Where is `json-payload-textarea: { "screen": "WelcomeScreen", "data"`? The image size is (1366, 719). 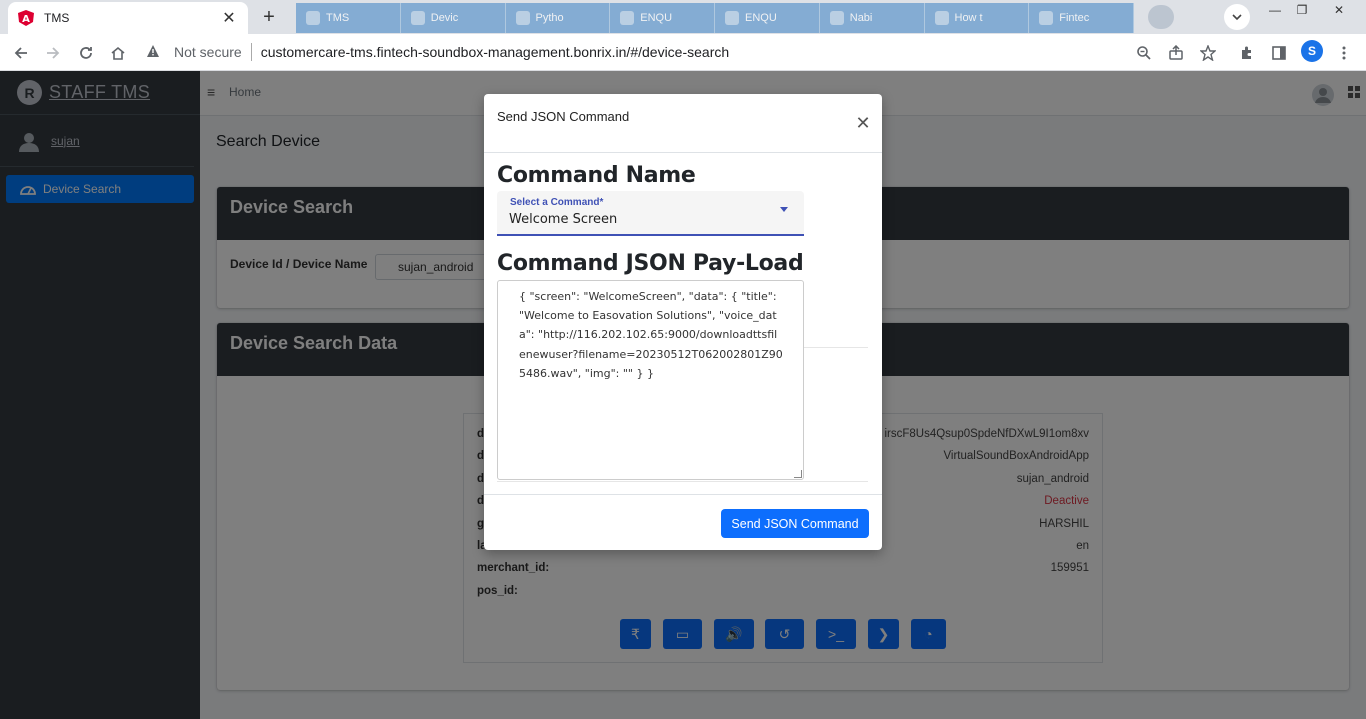
json-payload-textarea: { "screen": "WelcomeScreen", "data" is located at coordinates (650, 380).